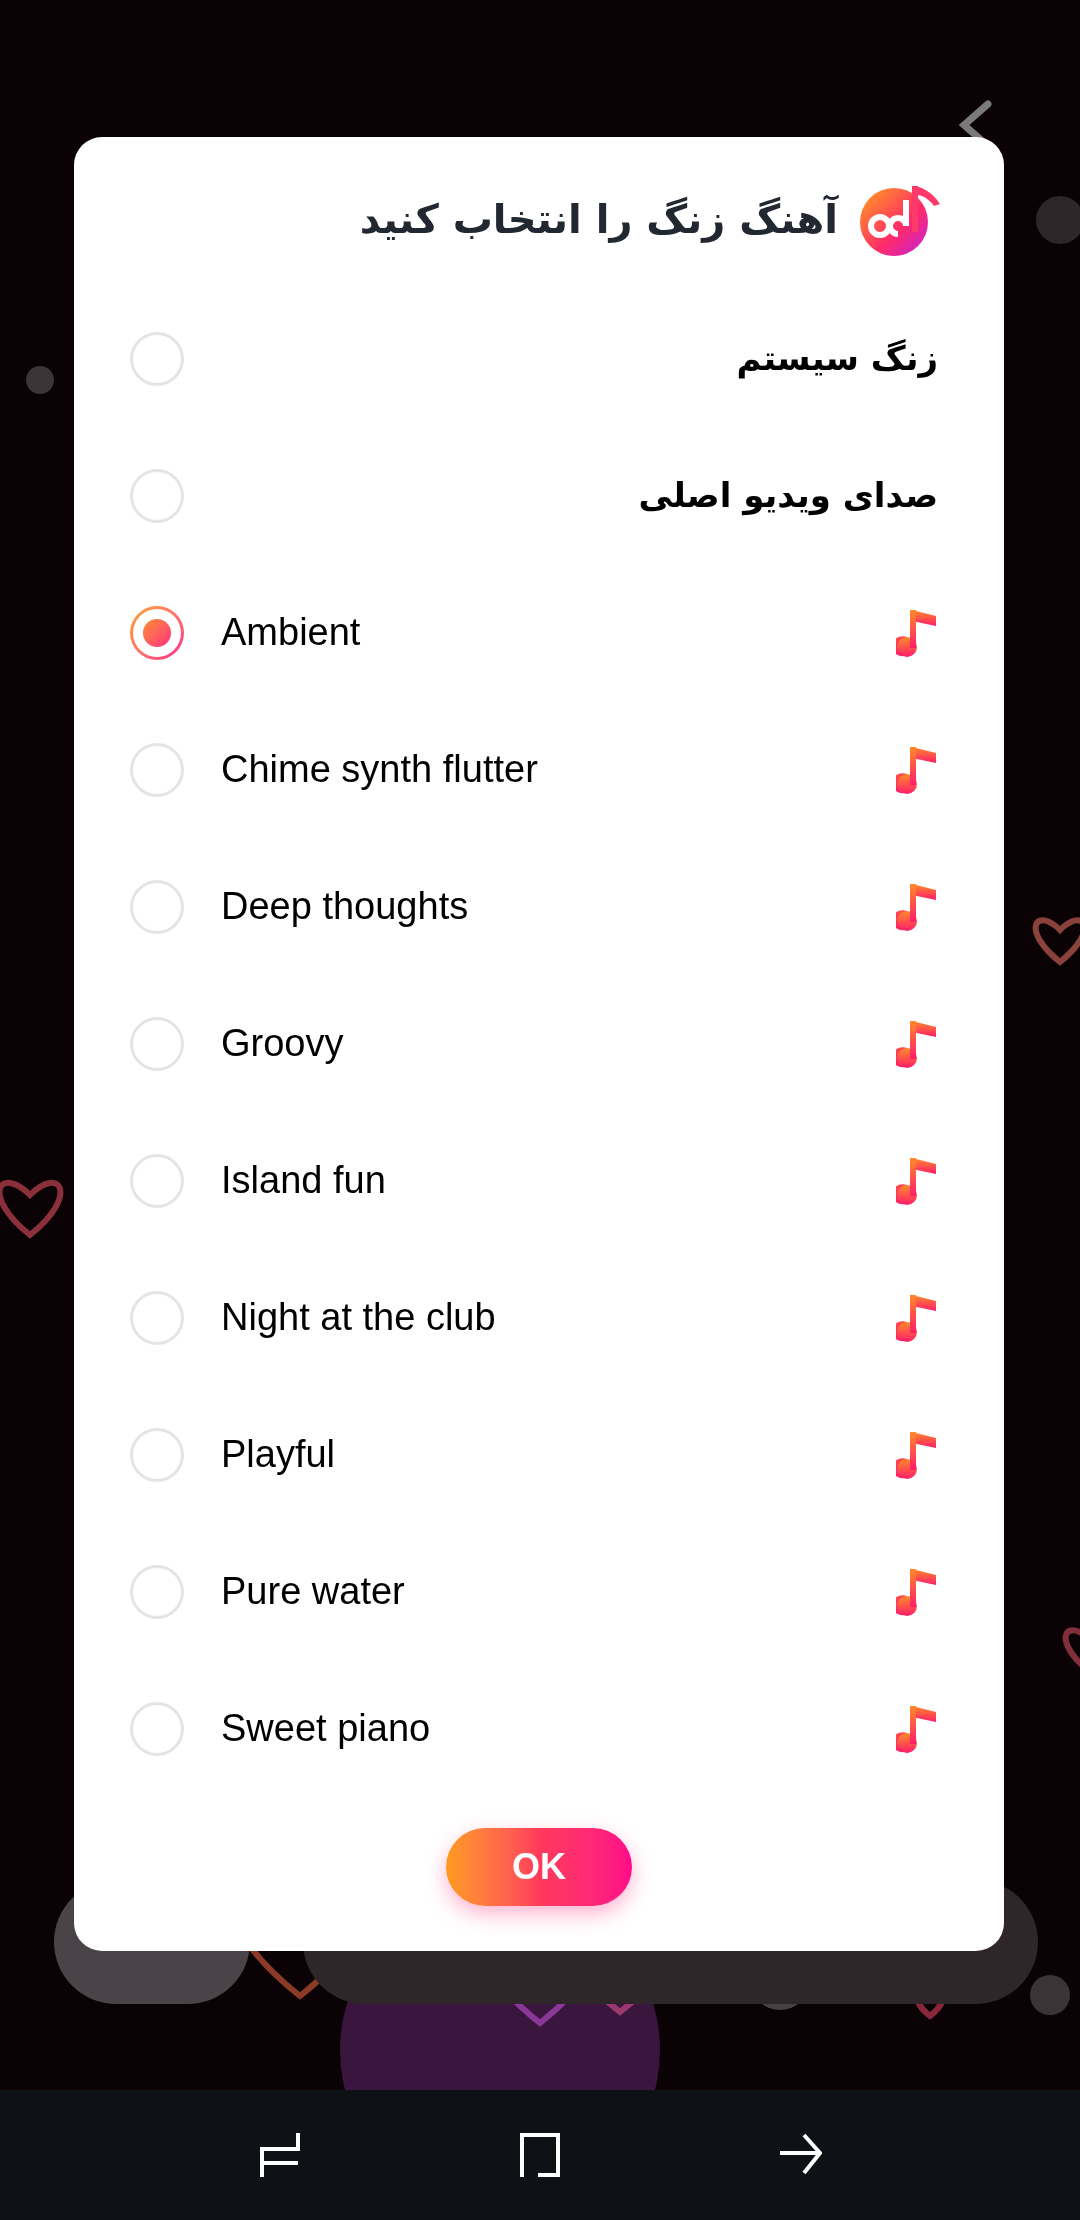  Describe the element at coordinates (539, 906) in the screenshot. I see `ringtone-option: Deep thoughts` at that location.